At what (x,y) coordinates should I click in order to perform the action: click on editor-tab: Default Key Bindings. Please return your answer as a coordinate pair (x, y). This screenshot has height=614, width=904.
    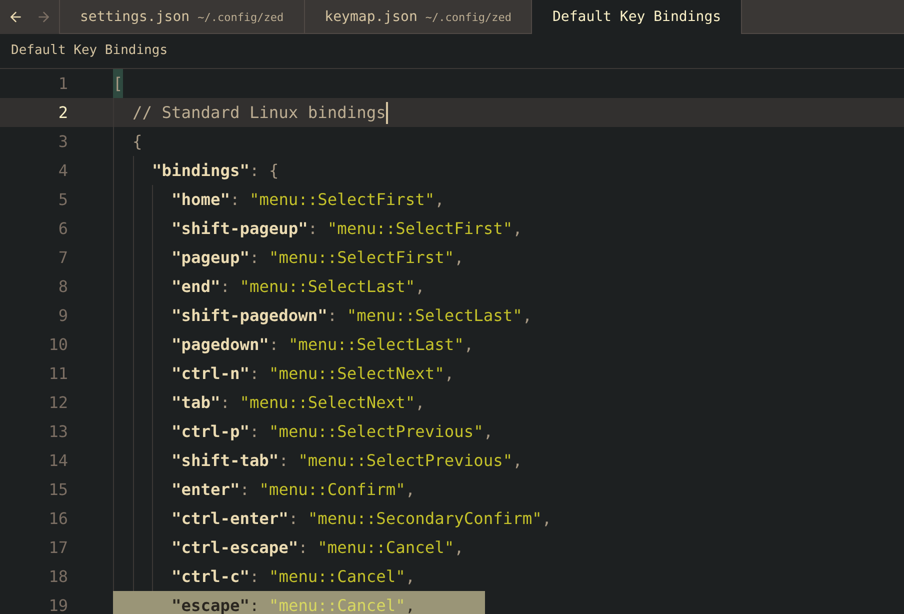
    Looking at the image, I should click on (637, 17).